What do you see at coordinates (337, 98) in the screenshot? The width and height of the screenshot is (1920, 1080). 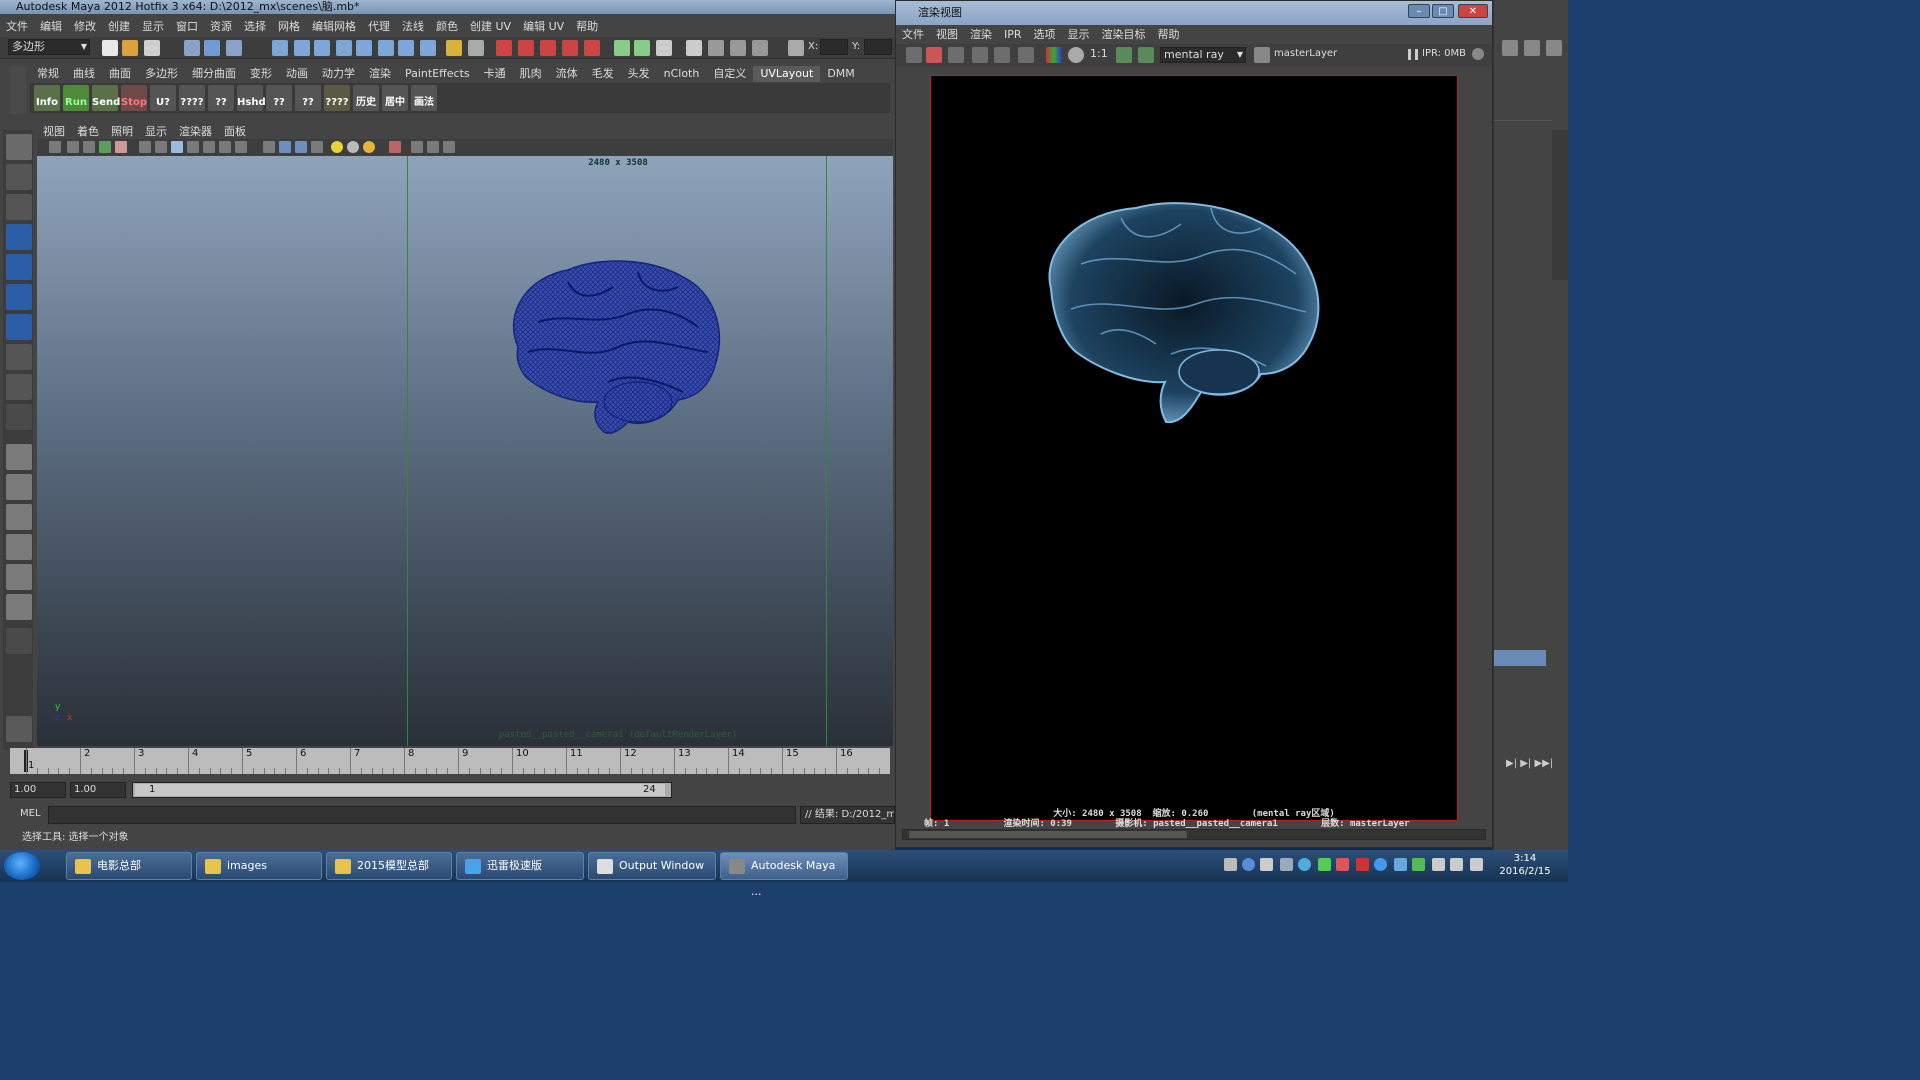 I see `shelf-button-script-5: ????` at bounding box center [337, 98].